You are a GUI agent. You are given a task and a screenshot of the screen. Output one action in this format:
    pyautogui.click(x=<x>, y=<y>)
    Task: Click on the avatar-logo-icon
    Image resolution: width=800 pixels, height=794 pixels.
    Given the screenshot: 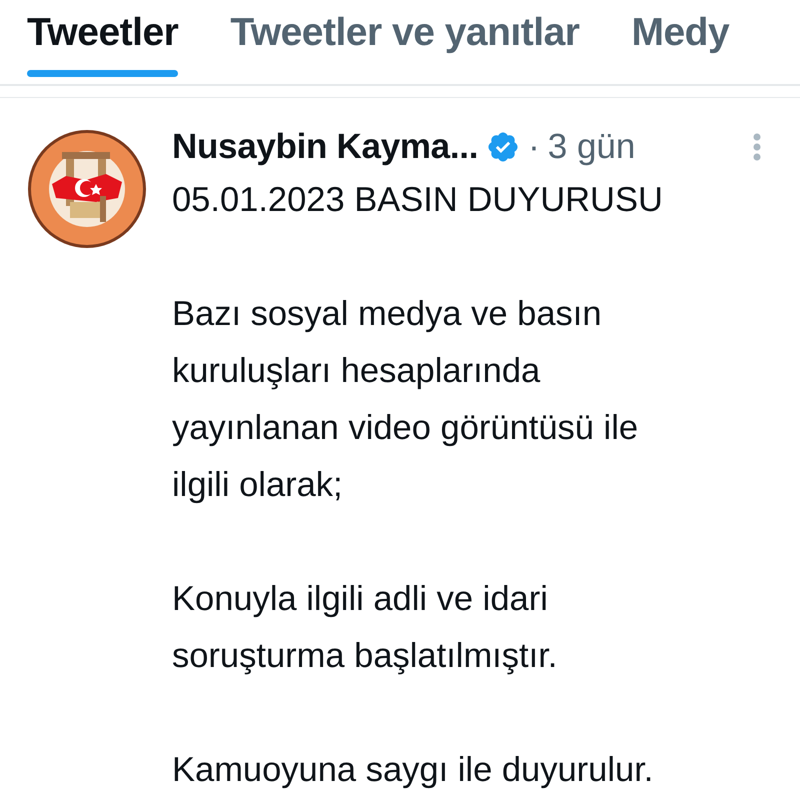 What is the action you would take?
    pyautogui.click(x=87, y=189)
    